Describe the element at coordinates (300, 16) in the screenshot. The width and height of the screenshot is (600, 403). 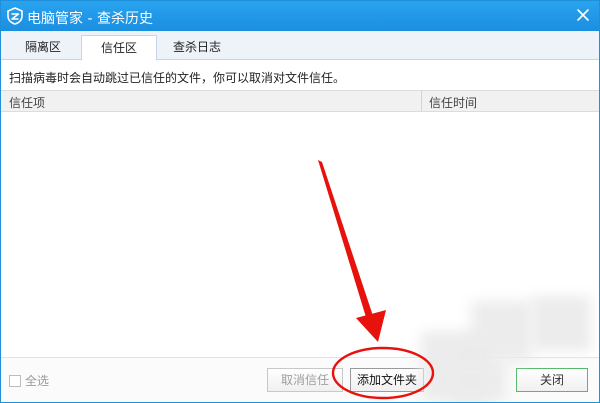
I see `title-bar: 电脑管家 - 查杀历史` at that location.